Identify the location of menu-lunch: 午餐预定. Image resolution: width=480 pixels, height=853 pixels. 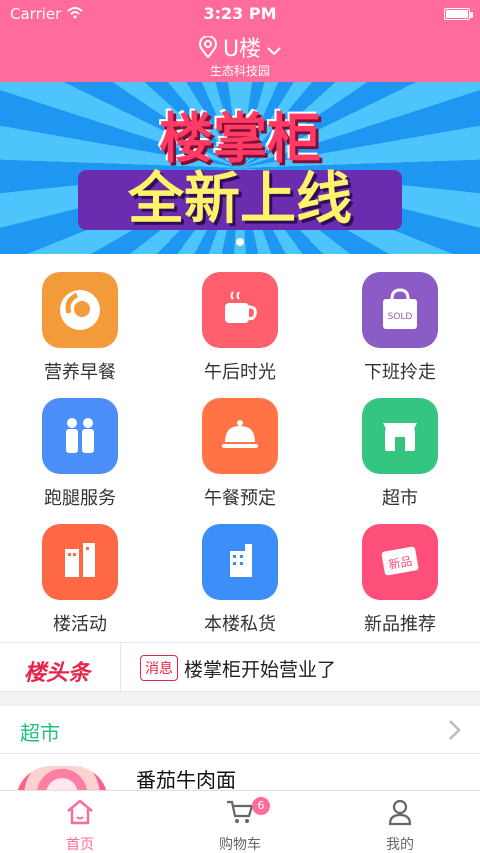
(240, 444).